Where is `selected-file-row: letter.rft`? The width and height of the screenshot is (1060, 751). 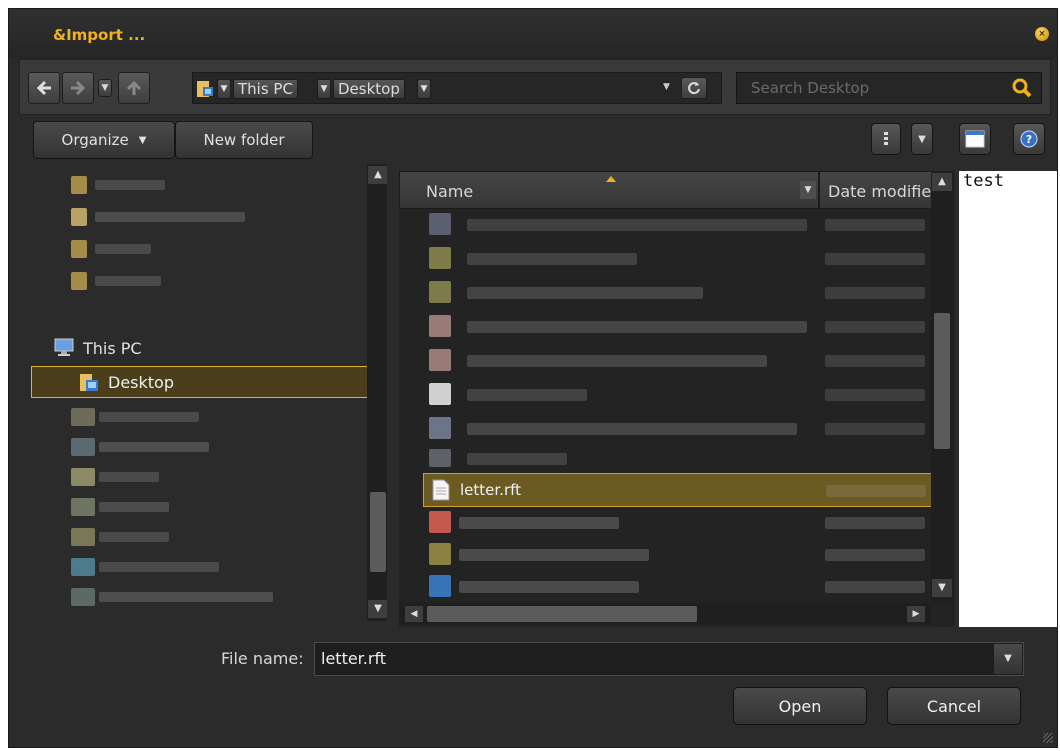 selected-file-row: letter.rft is located at coordinates (678, 490).